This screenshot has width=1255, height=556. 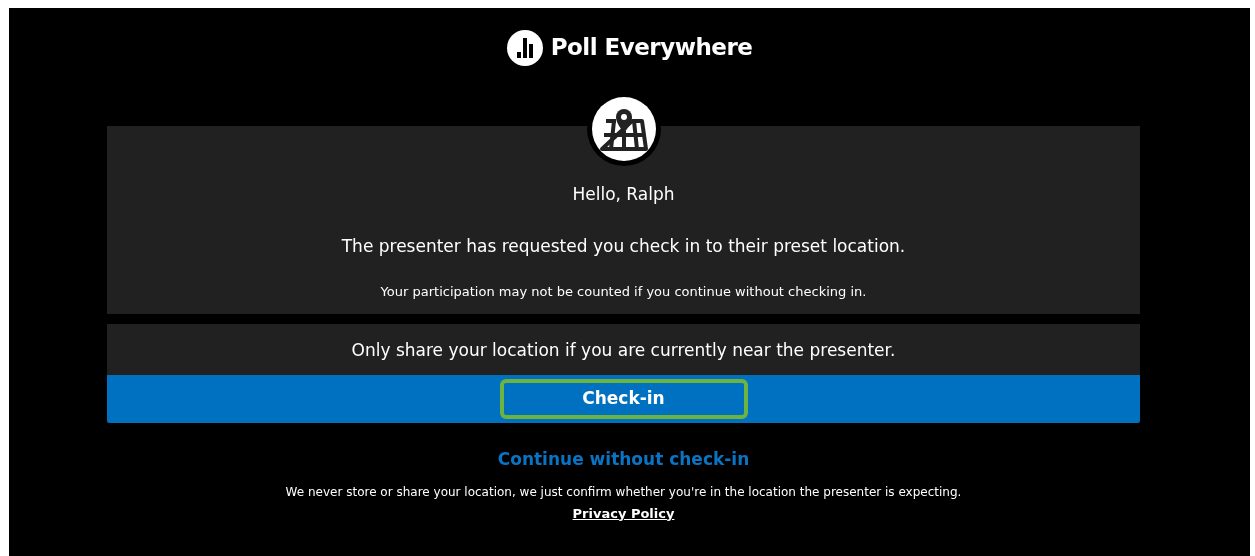 I want to click on checkin-button: Check-in, so click(x=623, y=399).